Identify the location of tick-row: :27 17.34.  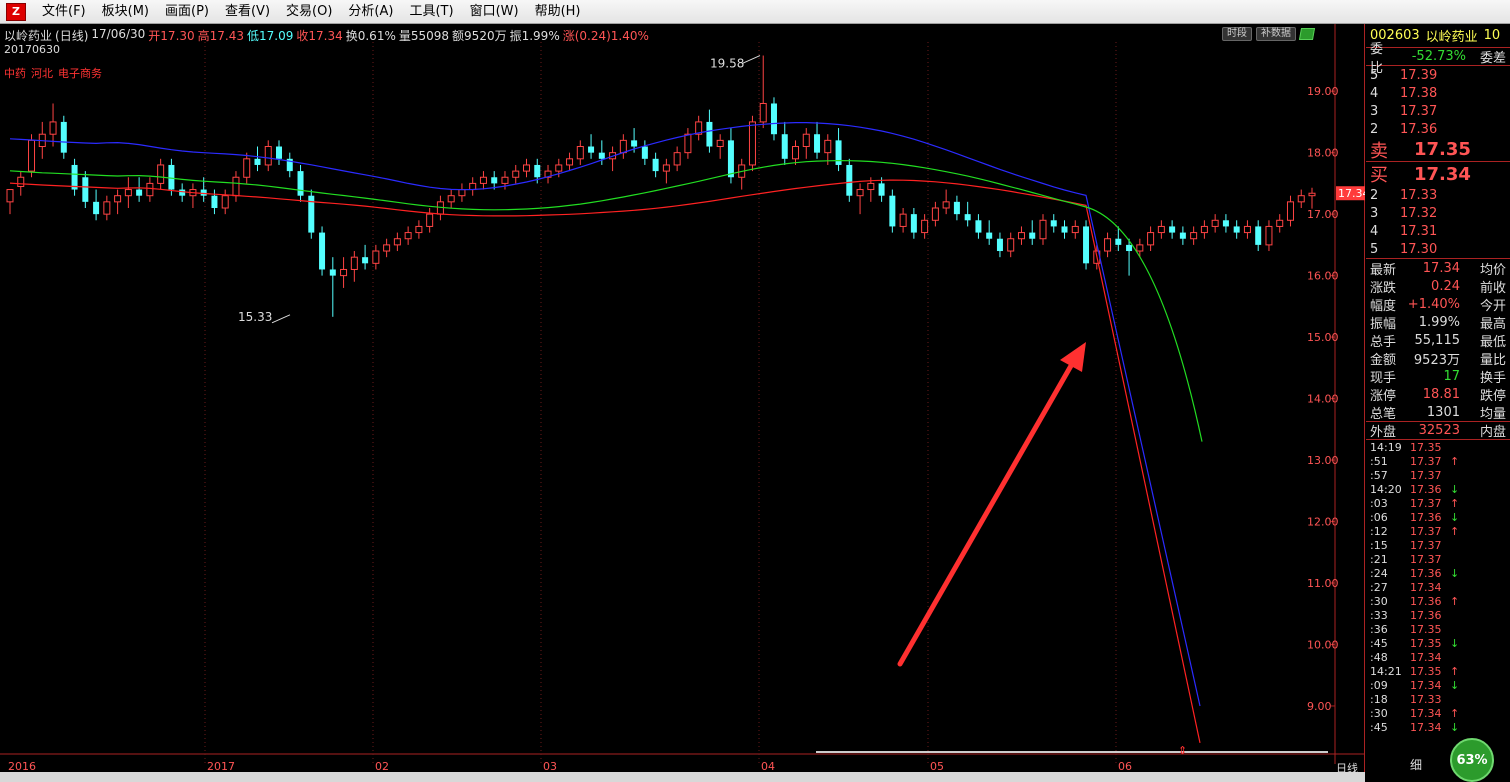
(1438, 587).